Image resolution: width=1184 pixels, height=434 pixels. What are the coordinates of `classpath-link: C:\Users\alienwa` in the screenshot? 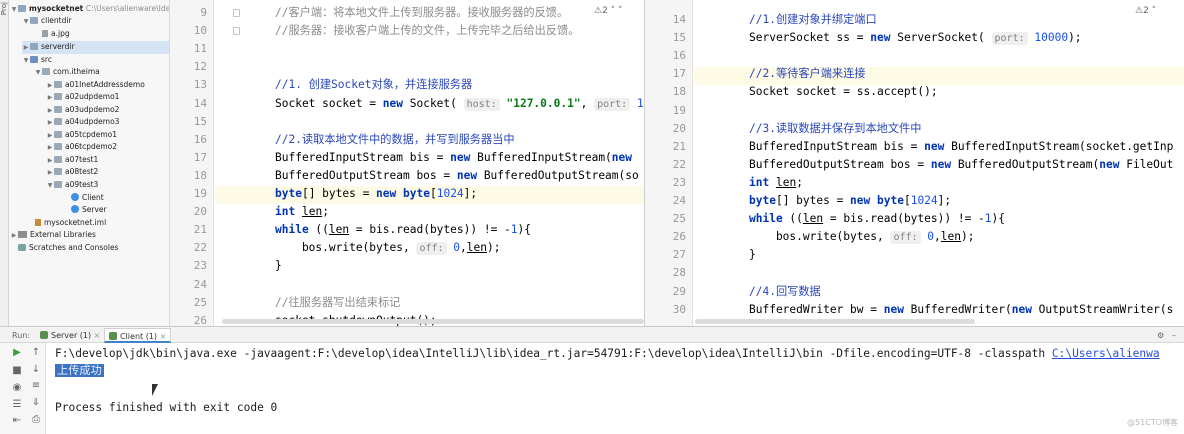 It's located at (1106, 353).